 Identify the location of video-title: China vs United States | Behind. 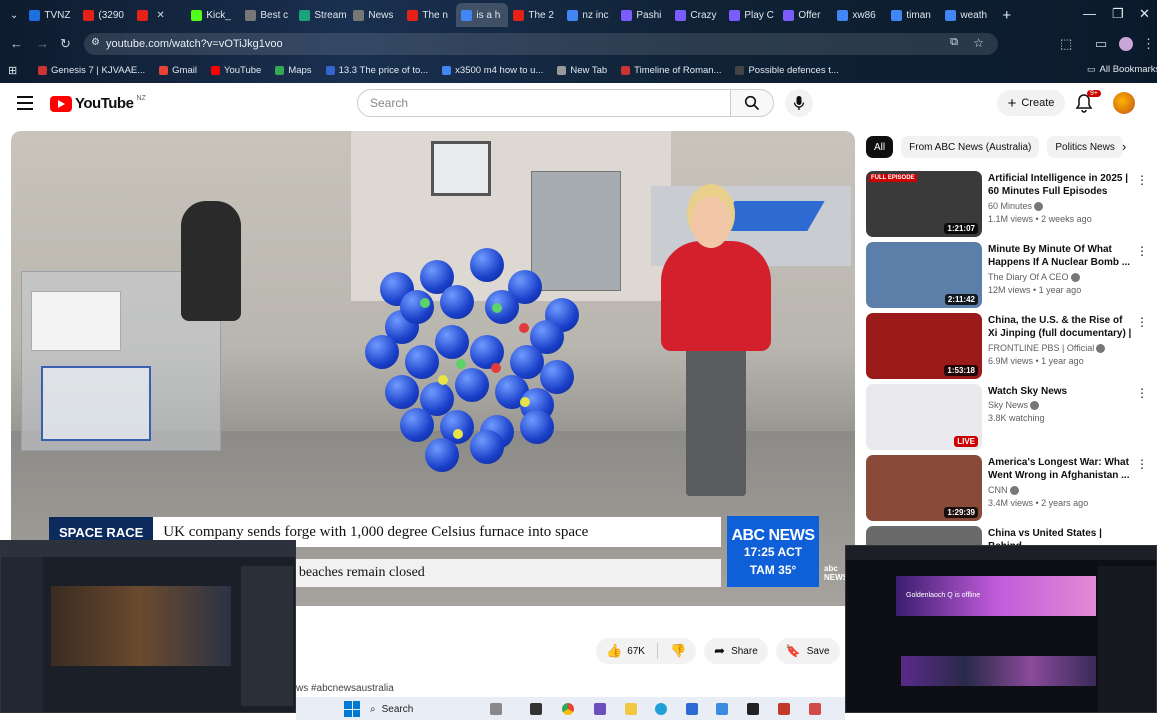
(1060, 536).